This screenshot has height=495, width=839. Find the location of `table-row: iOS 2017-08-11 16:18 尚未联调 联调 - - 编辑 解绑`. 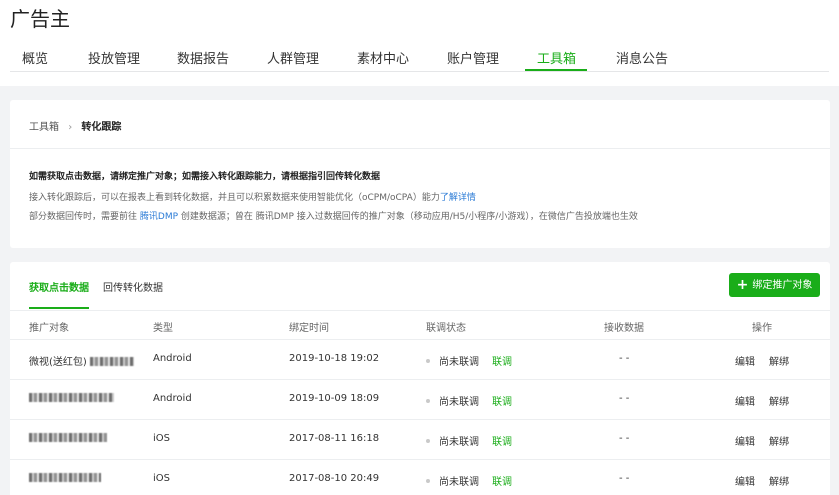

table-row: iOS 2017-08-11 16:18 尚未联调 联调 - - 编辑 解绑 is located at coordinates (420, 440).